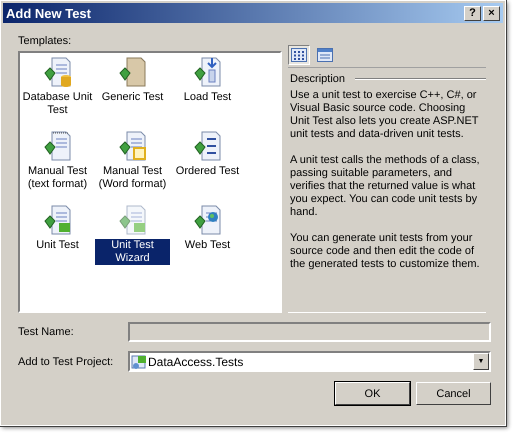 The image size is (513, 434). I want to click on test-name-label: Test Name:, so click(46, 332).